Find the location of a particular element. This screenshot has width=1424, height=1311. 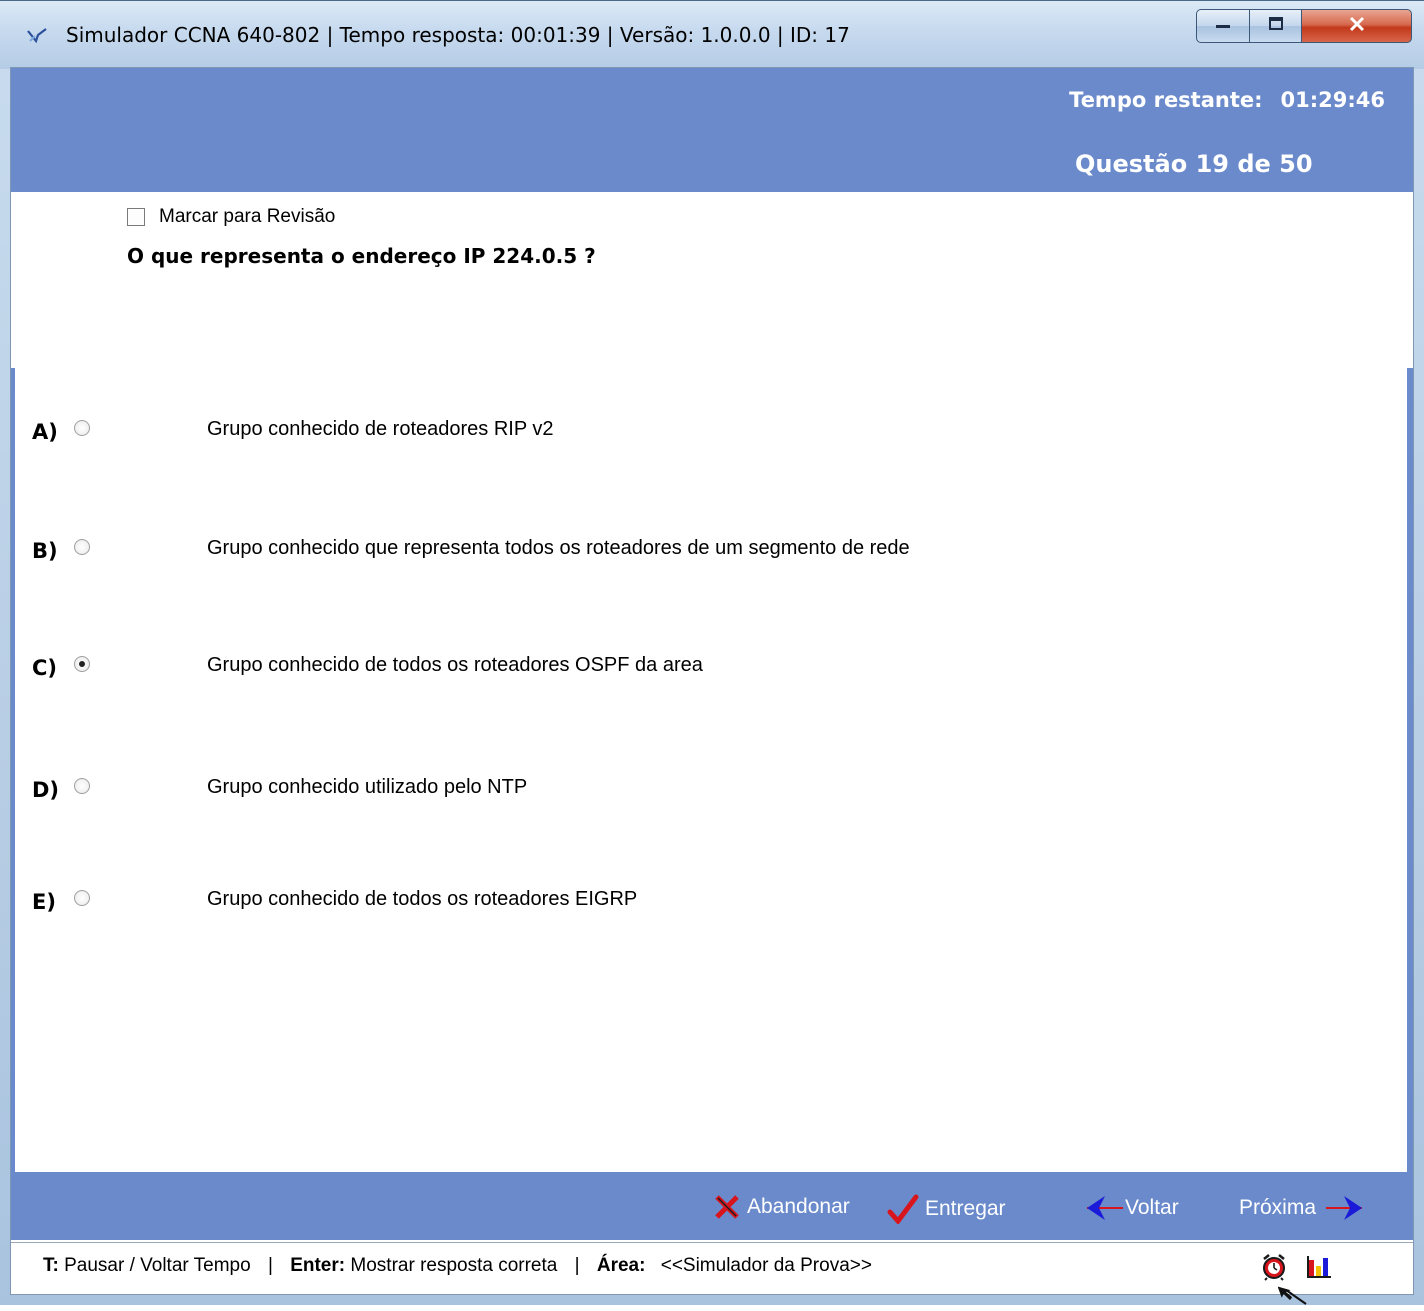

review-label: Marcar para Revisão is located at coordinates (247, 216).